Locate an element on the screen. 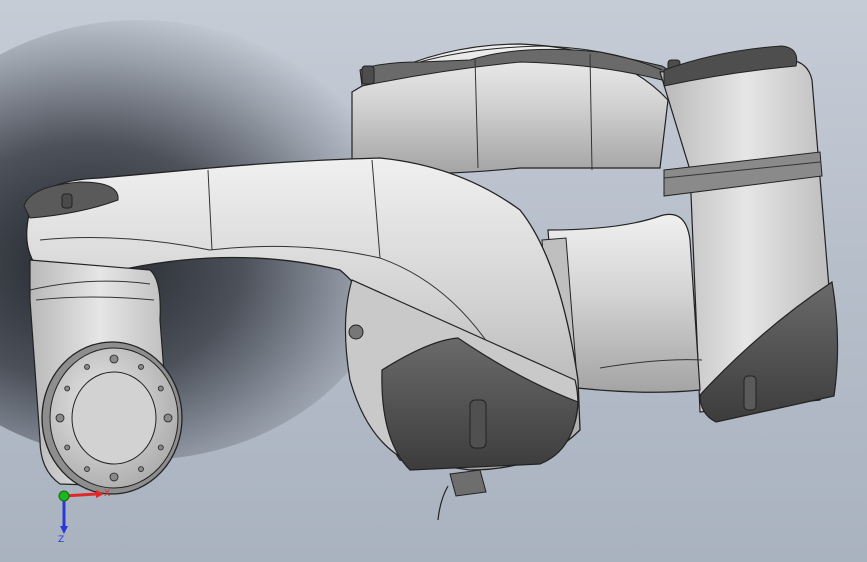 The image size is (867, 562). z-axis-label: Z is located at coordinates (61, 540).